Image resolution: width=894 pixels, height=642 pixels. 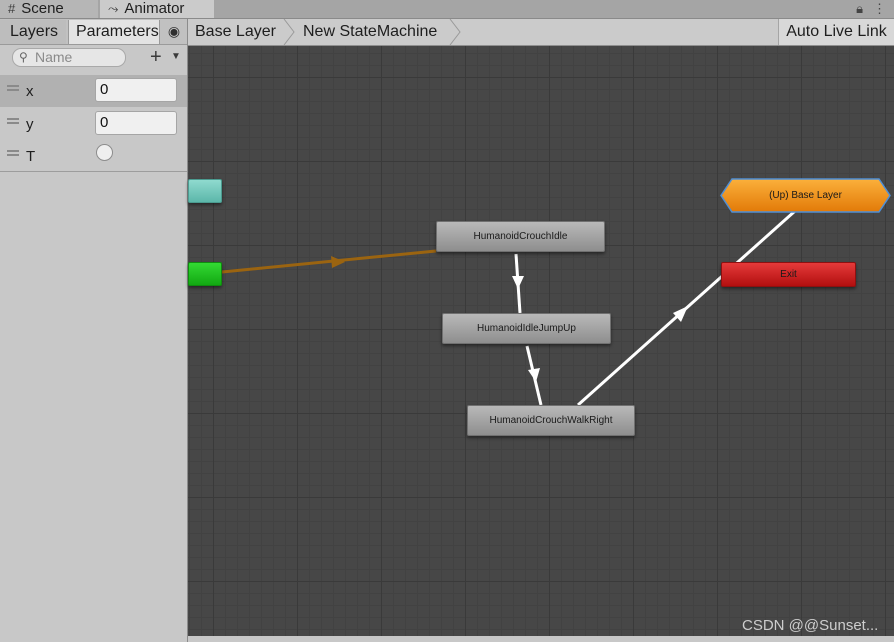 I want to click on parameter-row-x: x 0, so click(x=93, y=91).